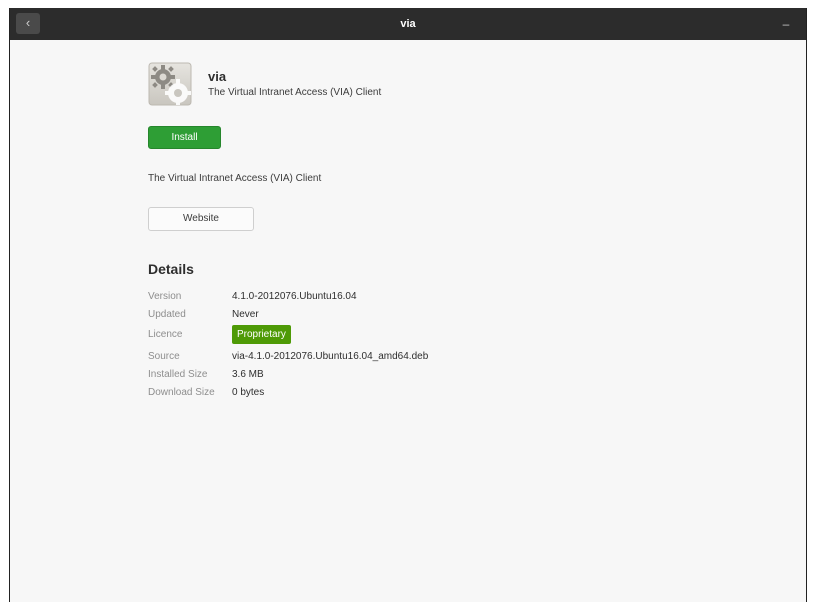 The width and height of the screenshot is (813, 602). What do you see at coordinates (165, 296) in the screenshot?
I see `detail-label: Version` at bounding box center [165, 296].